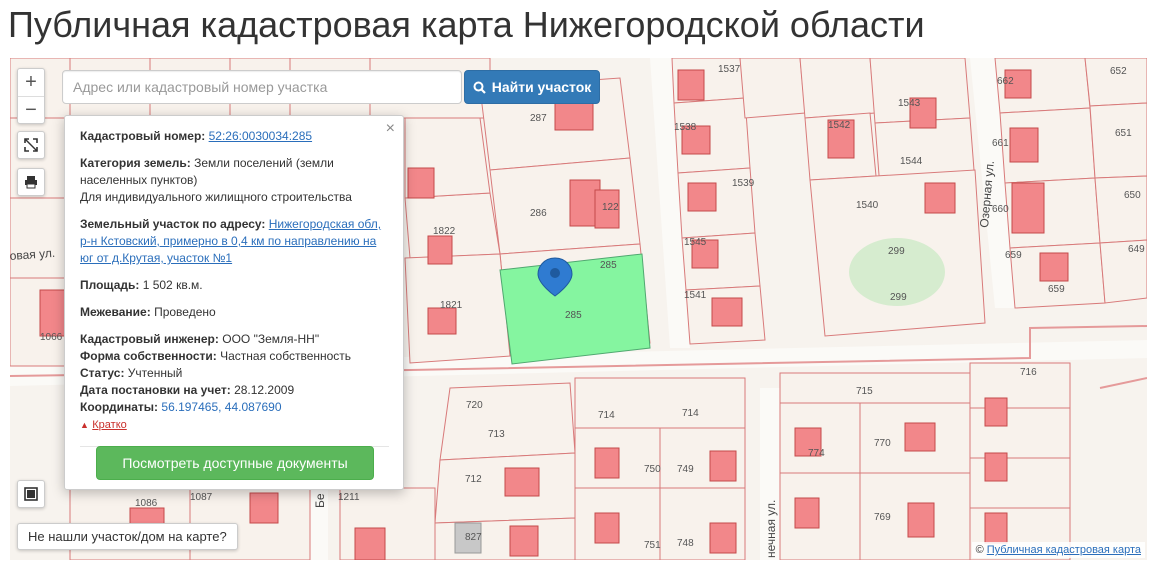 The image size is (1153, 566). What do you see at coordinates (695, 242) in the screenshot?
I see `svg-text: 1545` at bounding box center [695, 242].